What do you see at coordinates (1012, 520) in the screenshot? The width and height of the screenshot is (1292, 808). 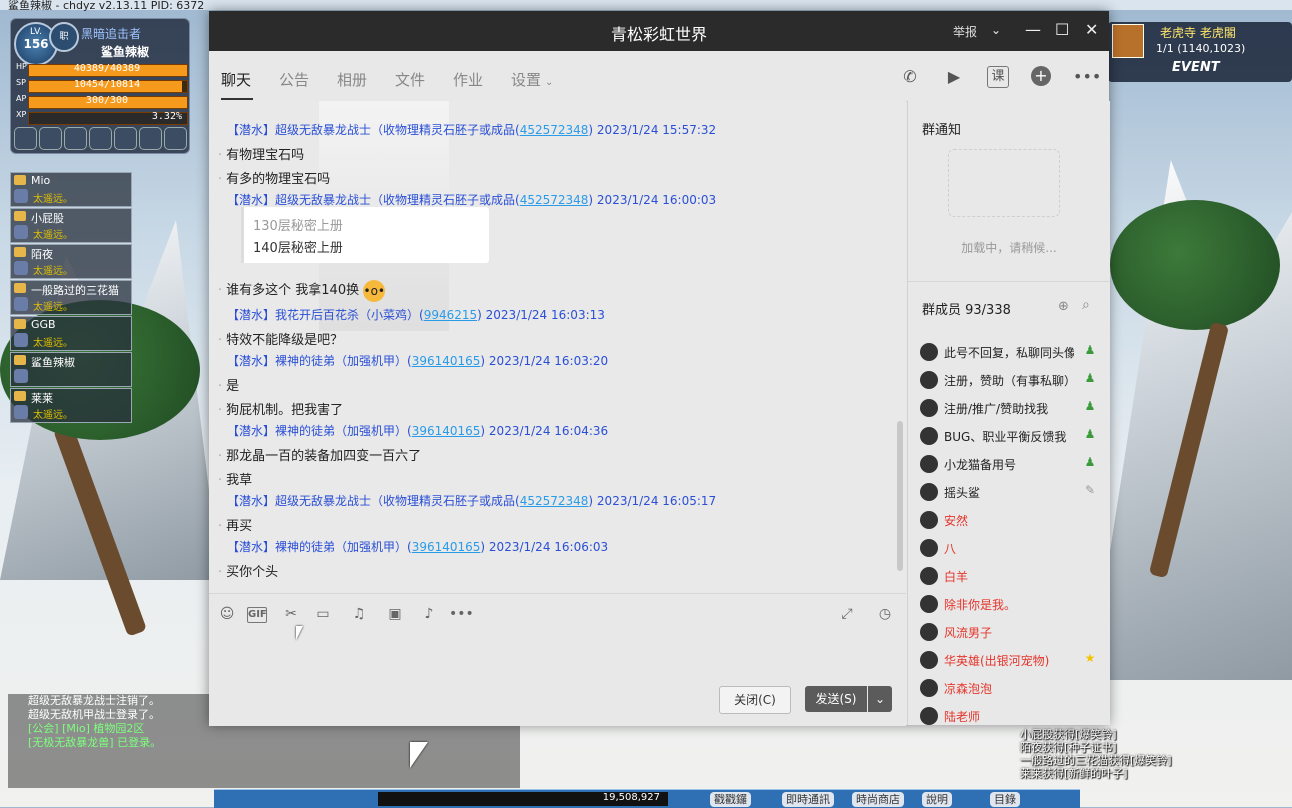 I see `member-item: 安然` at bounding box center [1012, 520].